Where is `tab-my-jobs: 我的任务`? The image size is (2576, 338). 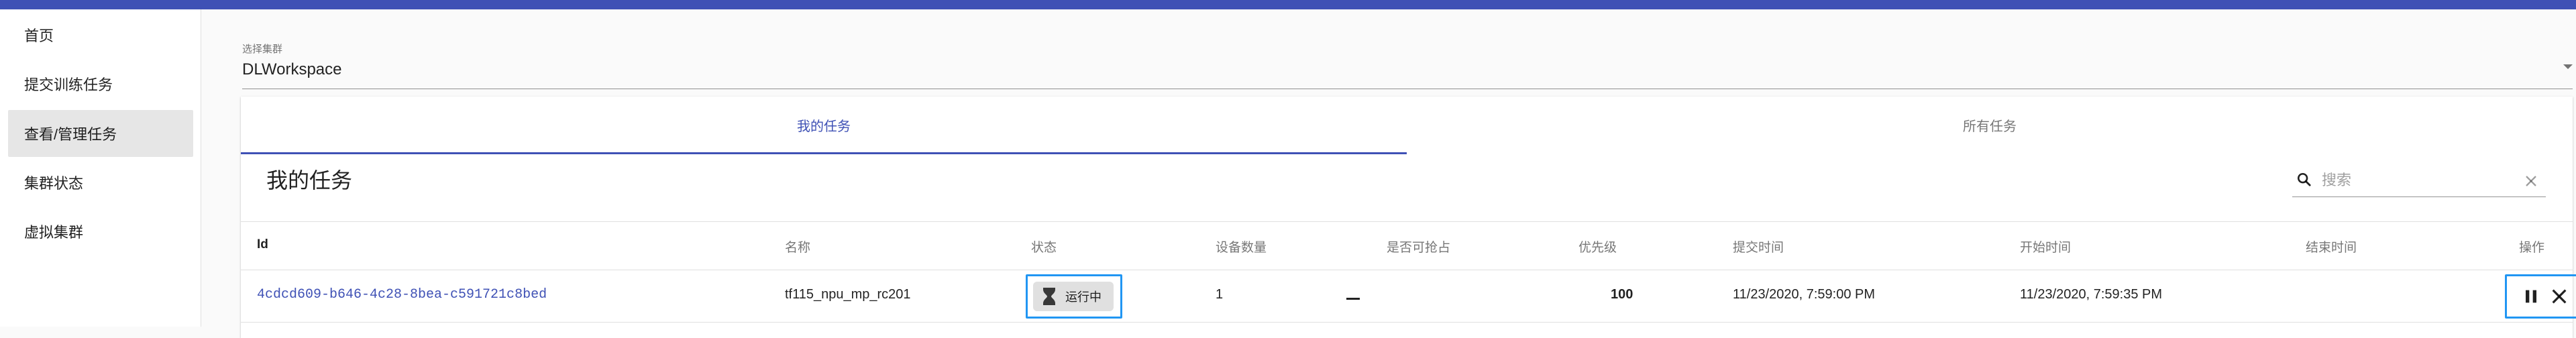 tab-my-jobs: 我的任务 is located at coordinates (824, 125).